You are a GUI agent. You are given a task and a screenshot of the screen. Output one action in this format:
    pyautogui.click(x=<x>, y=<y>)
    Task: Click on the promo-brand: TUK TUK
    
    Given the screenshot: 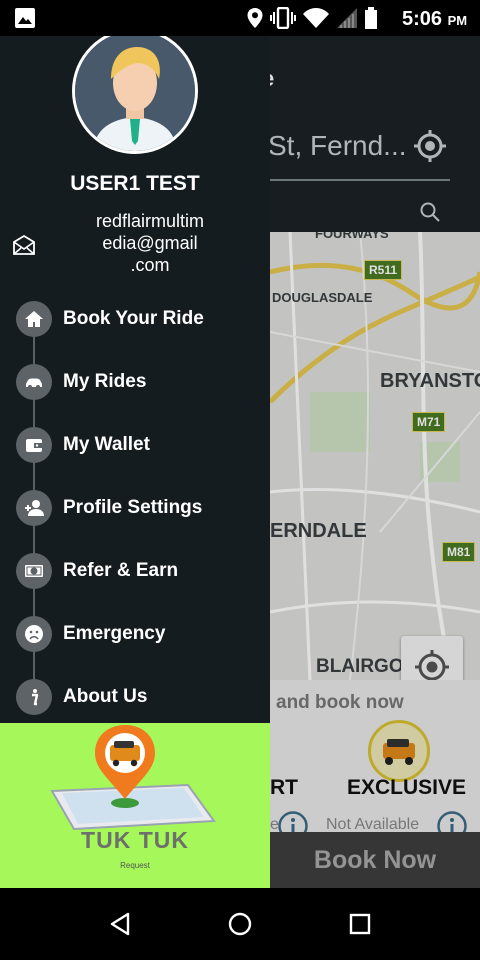 What is the action you would take?
    pyautogui.click(x=135, y=840)
    